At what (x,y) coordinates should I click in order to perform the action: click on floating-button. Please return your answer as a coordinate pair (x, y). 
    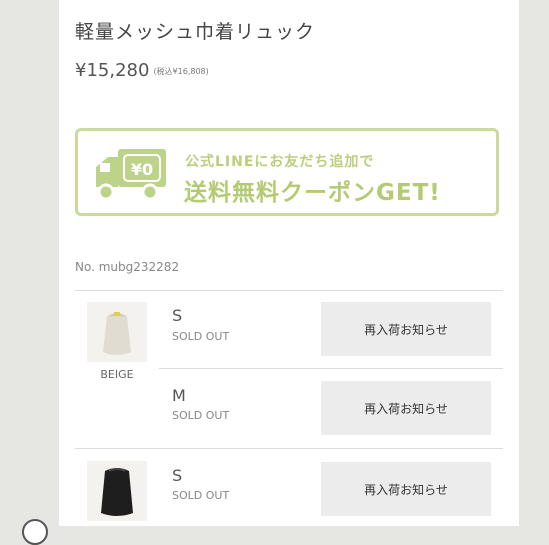
    Looking at the image, I should click on (35, 532).